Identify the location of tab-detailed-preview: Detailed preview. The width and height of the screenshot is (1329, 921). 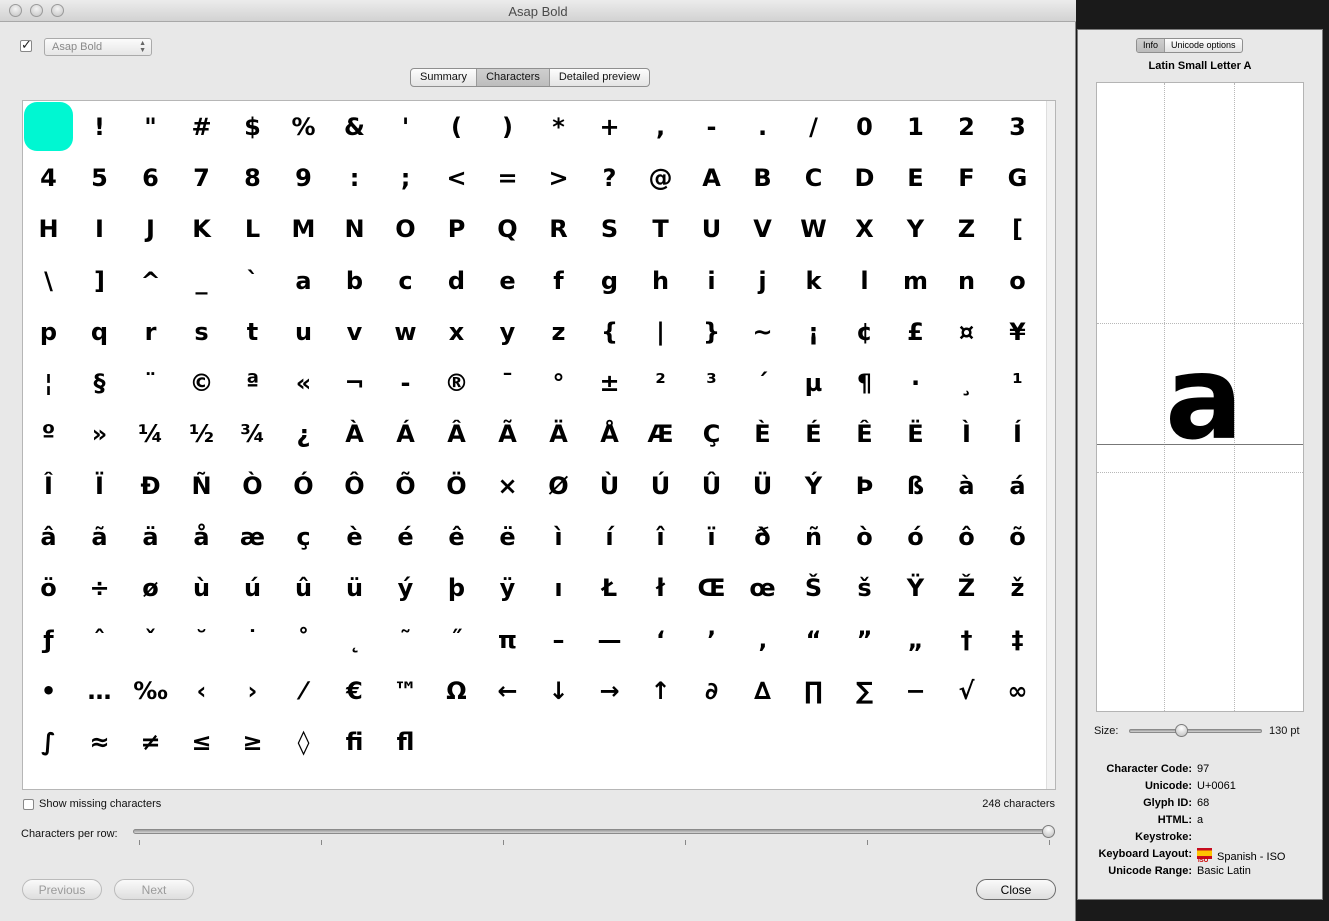
(599, 77).